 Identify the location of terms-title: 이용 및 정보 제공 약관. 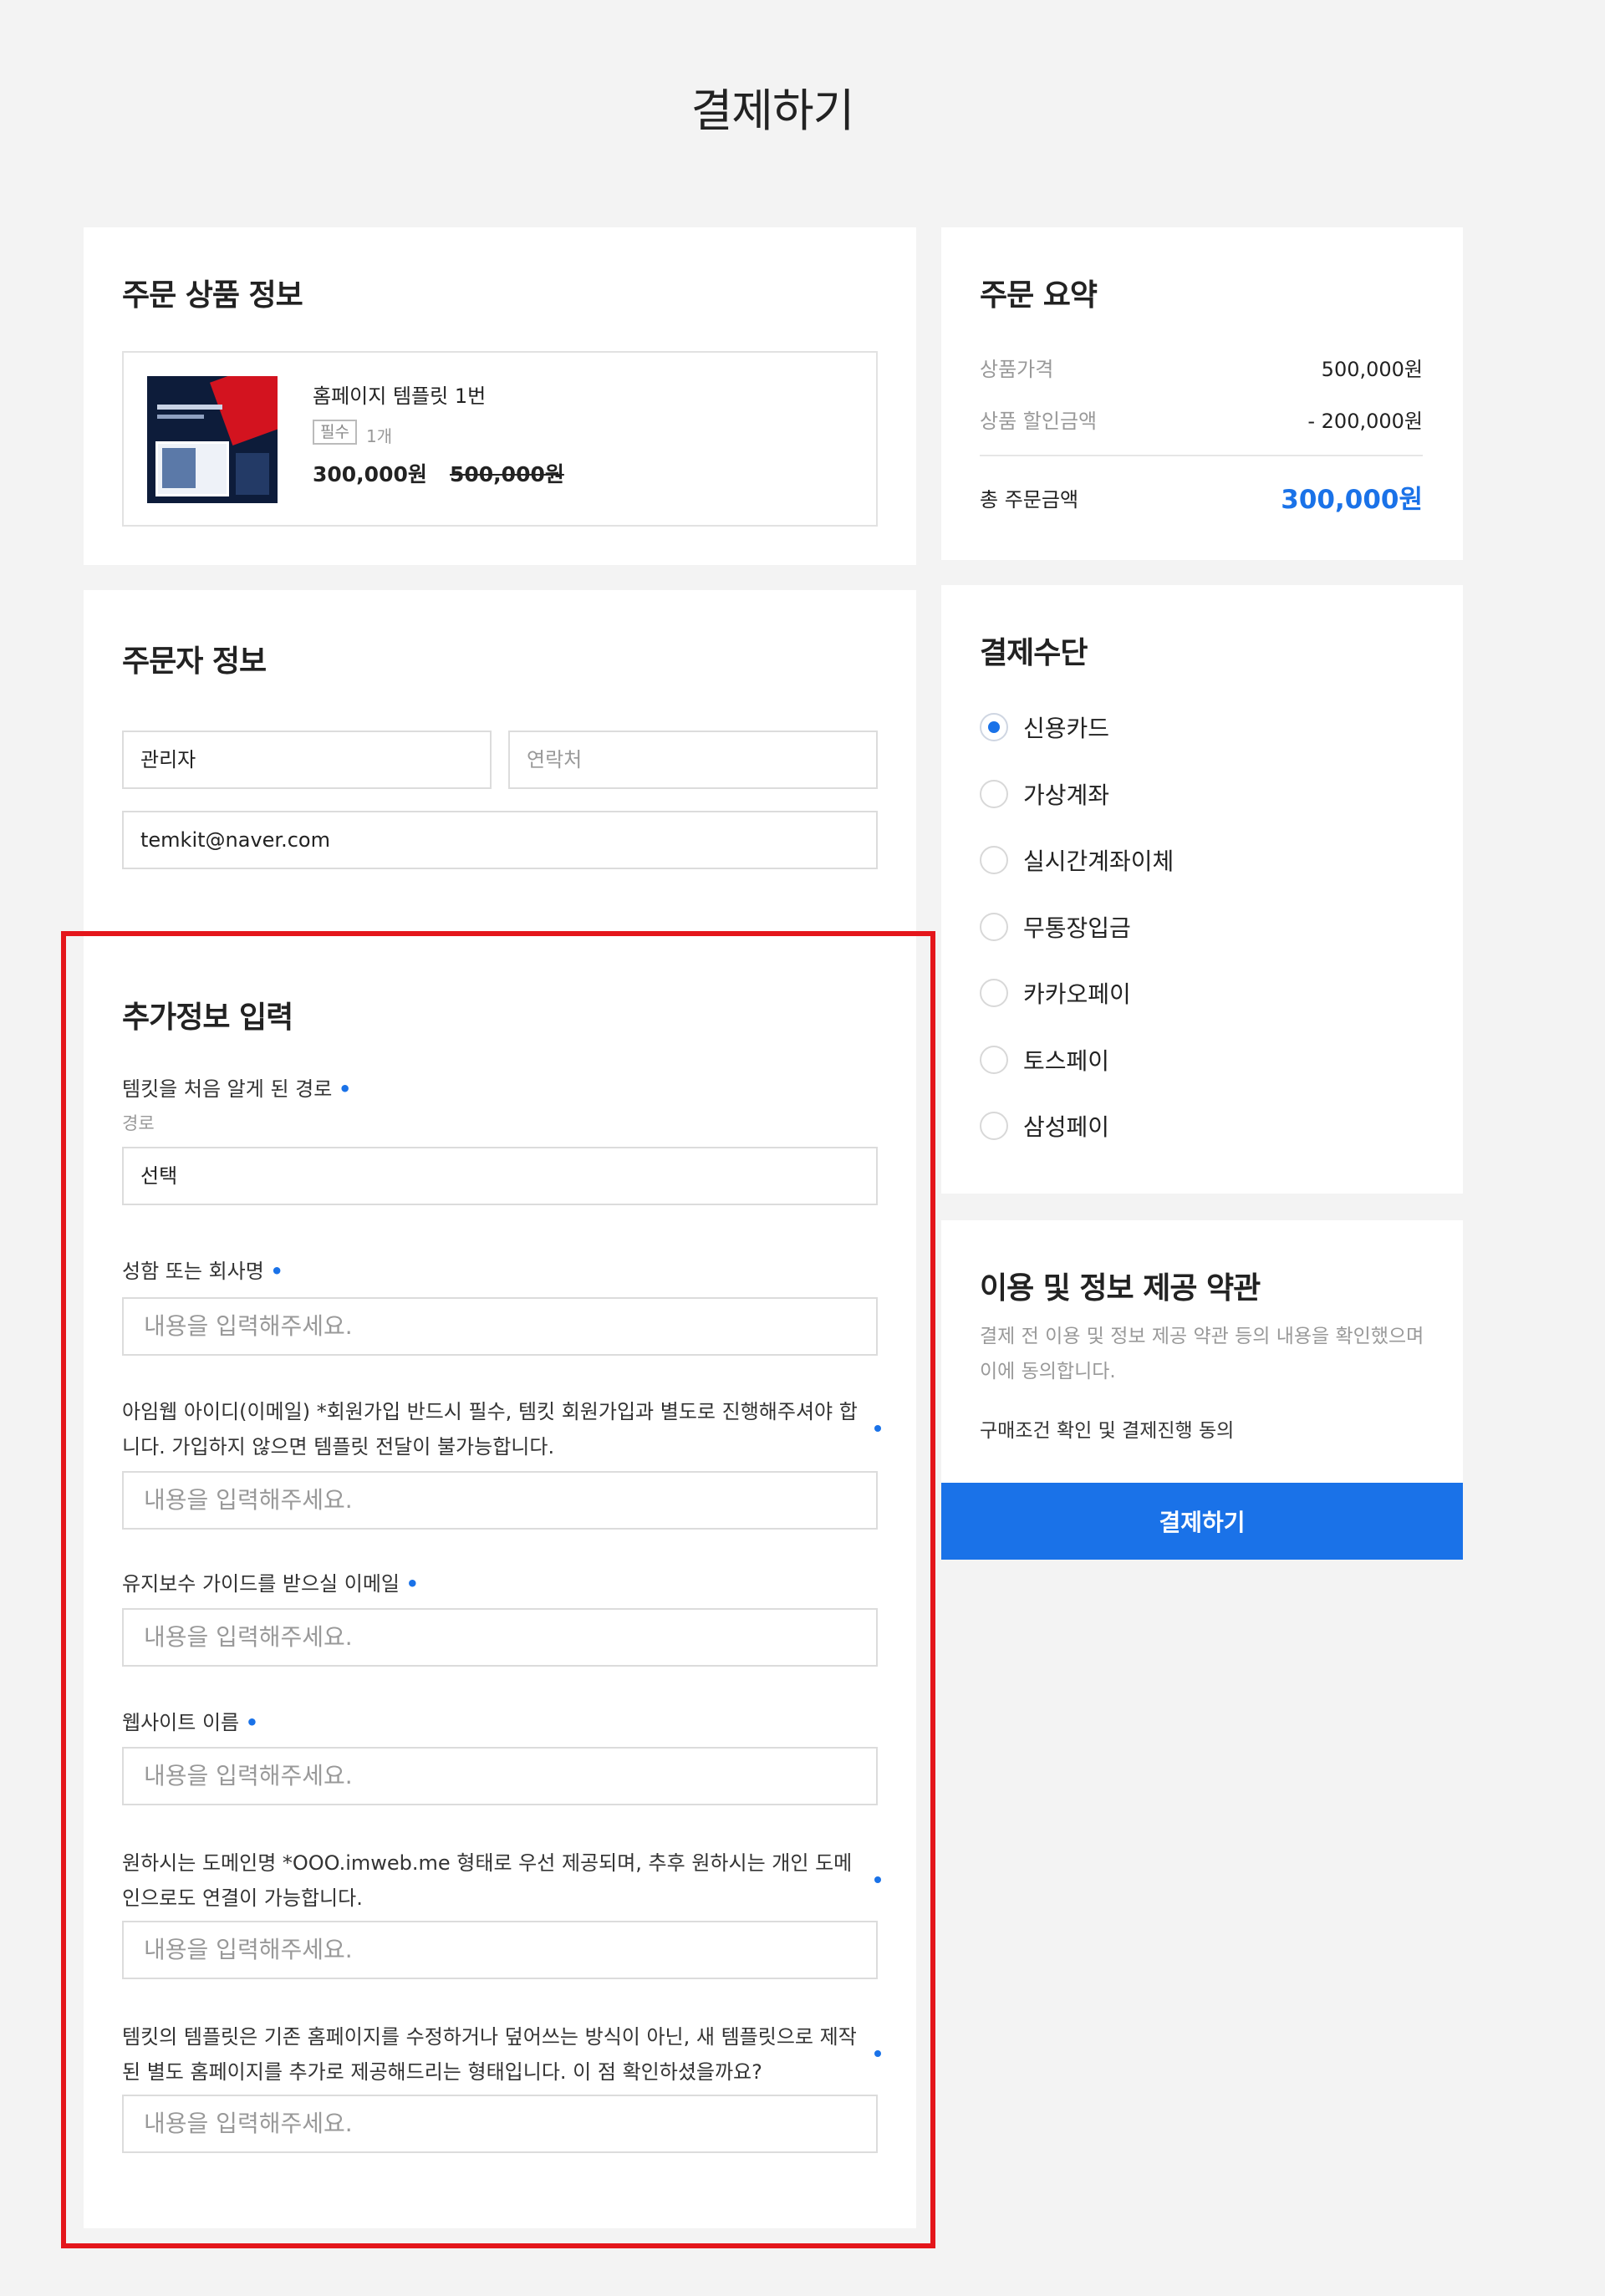
(1120, 1288).